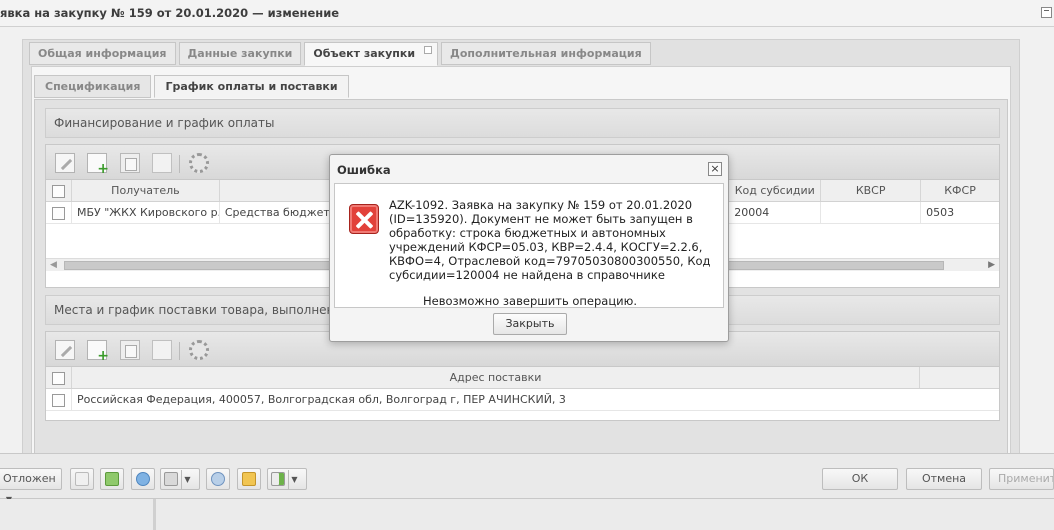 Image resolution: width=1054 pixels, height=530 pixels. Describe the element at coordinates (180, 479) in the screenshot. I see `print-button: ▼` at that location.